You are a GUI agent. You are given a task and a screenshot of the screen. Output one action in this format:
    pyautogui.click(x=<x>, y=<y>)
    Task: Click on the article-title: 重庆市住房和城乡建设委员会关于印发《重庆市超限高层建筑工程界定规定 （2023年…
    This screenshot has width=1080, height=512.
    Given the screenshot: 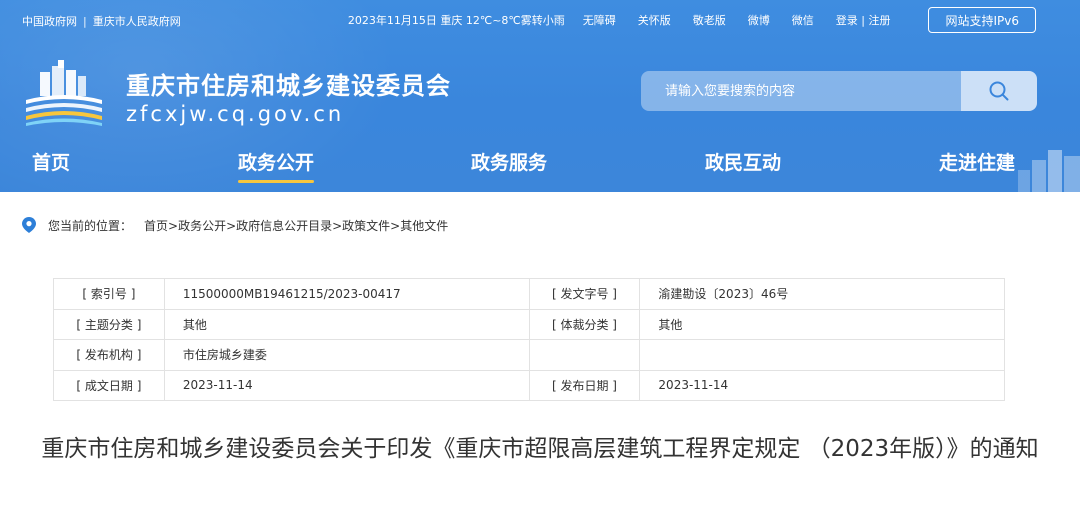 What is the action you would take?
    pyautogui.click(x=540, y=449)
    